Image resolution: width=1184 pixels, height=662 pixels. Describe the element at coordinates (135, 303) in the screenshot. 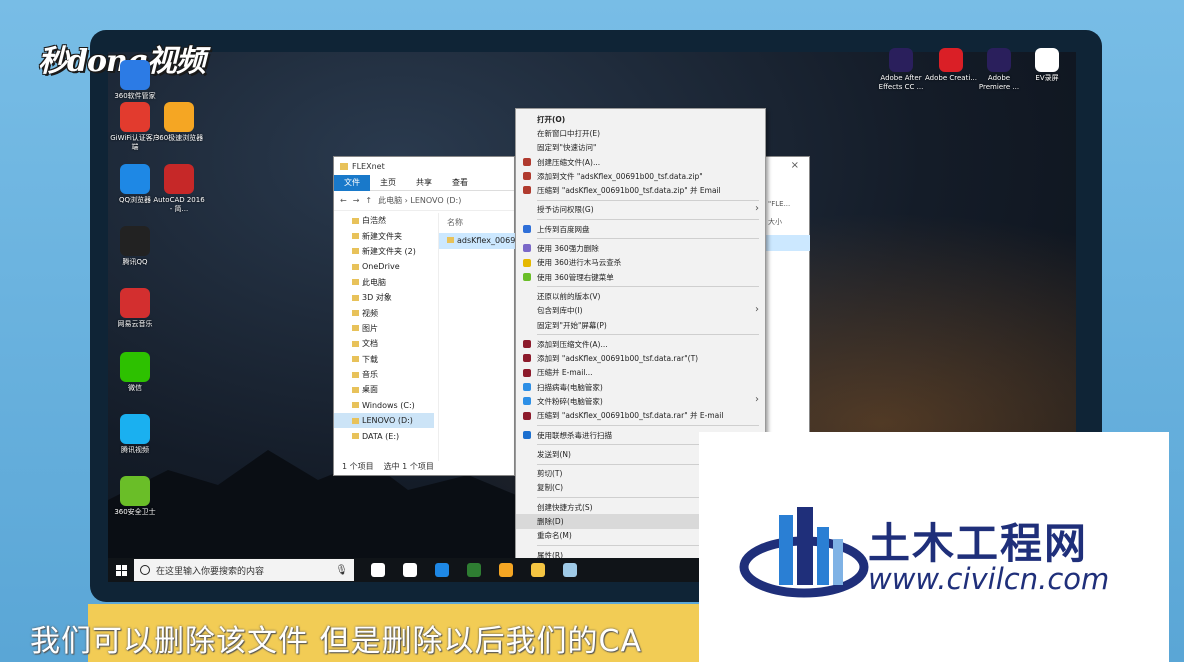

I see `netease-music-icon` at that location.